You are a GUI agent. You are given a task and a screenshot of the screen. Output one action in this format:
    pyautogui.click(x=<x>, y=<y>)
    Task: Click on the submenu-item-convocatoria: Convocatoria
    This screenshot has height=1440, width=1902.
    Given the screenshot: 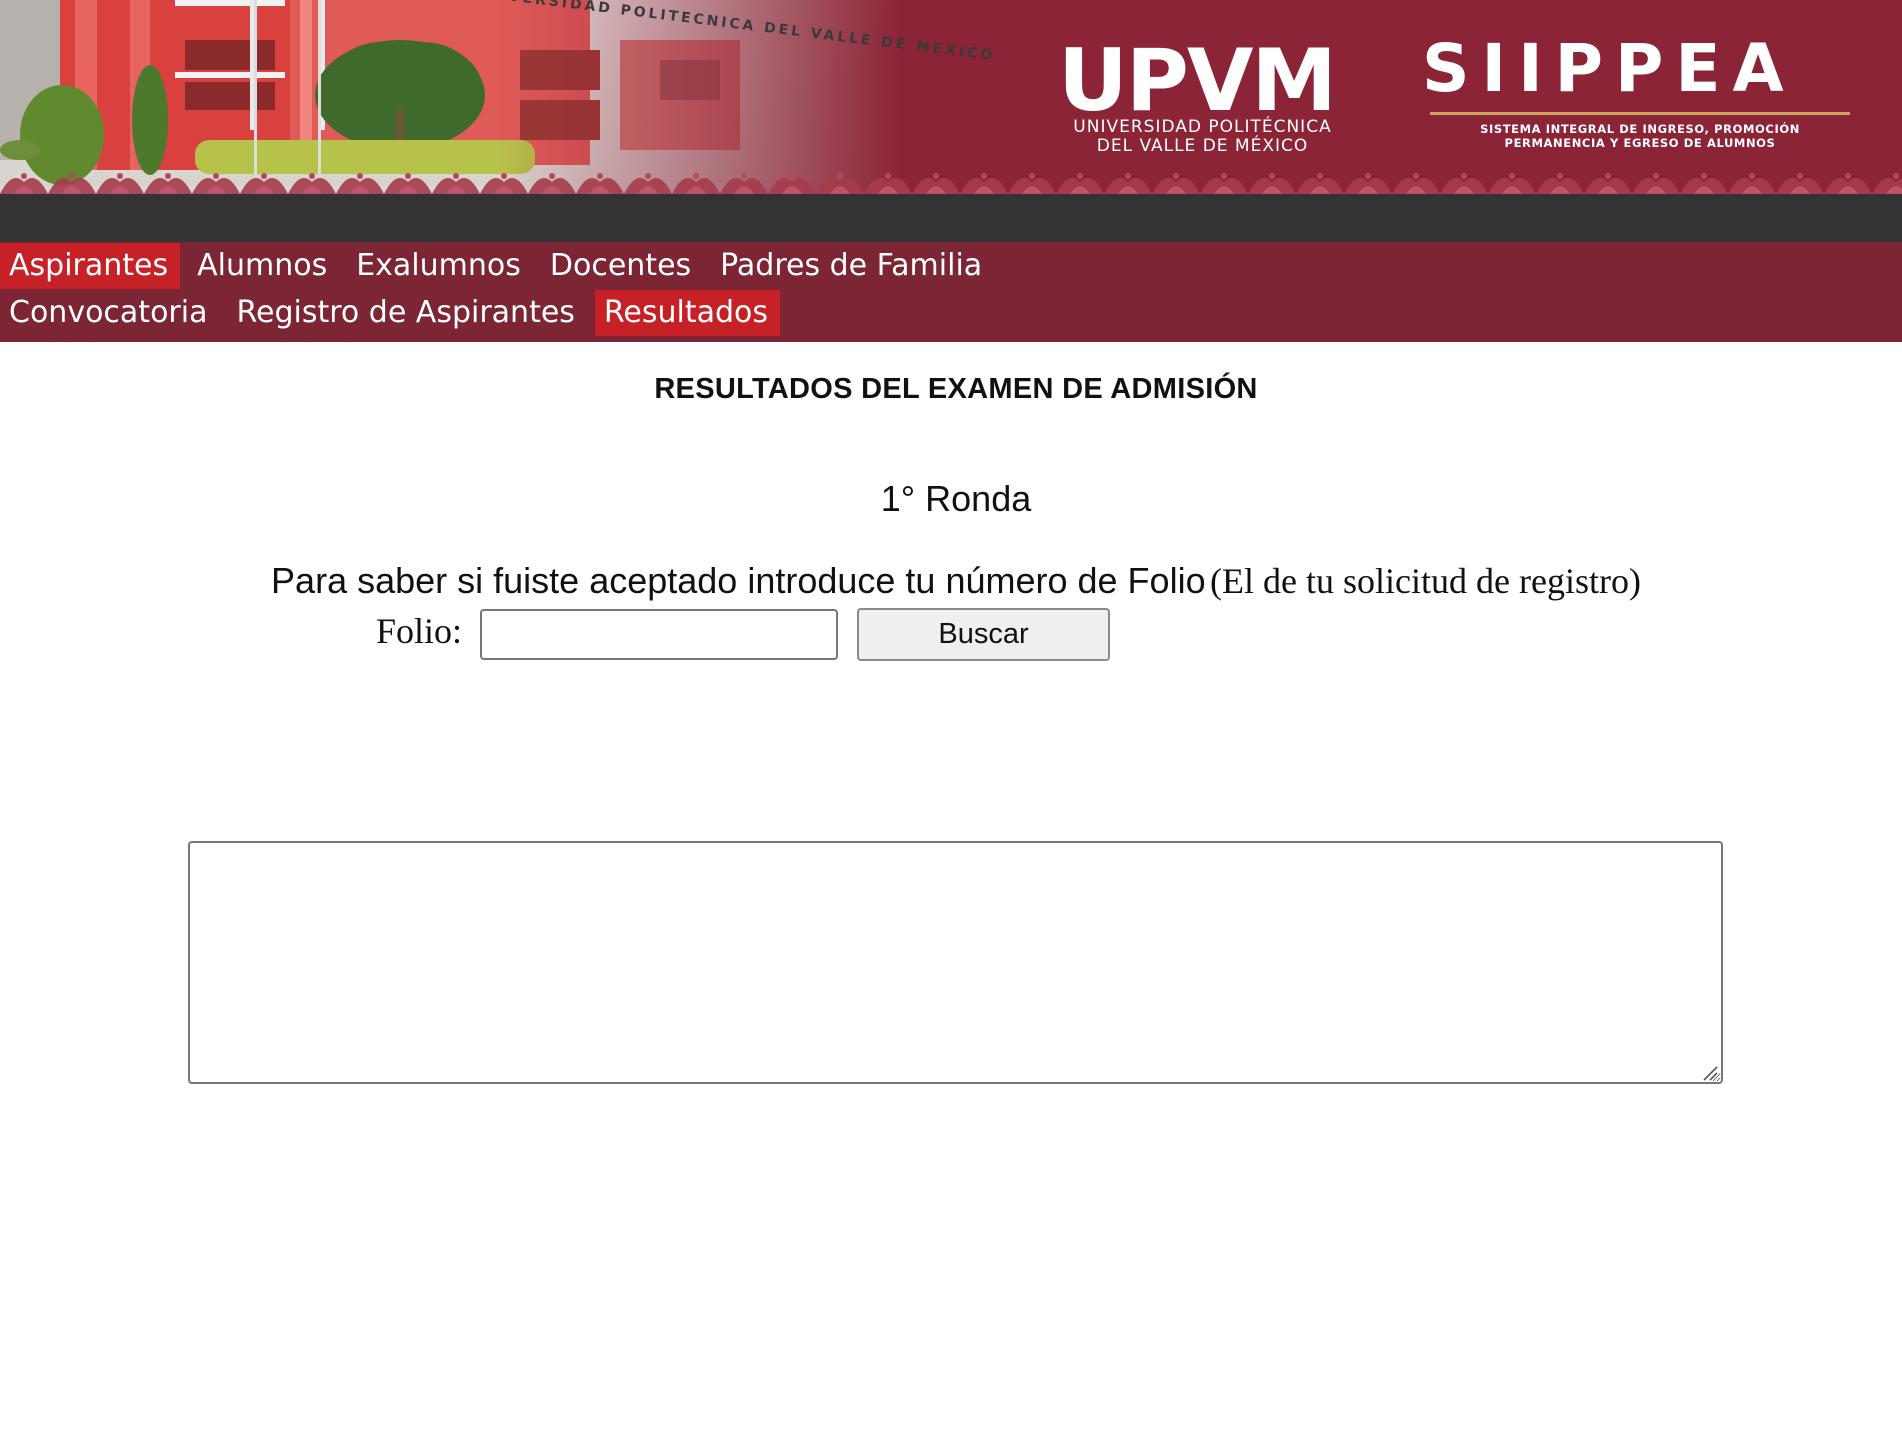 What is the action you would take?
    pyautogui.click(x=109, y=313)
    